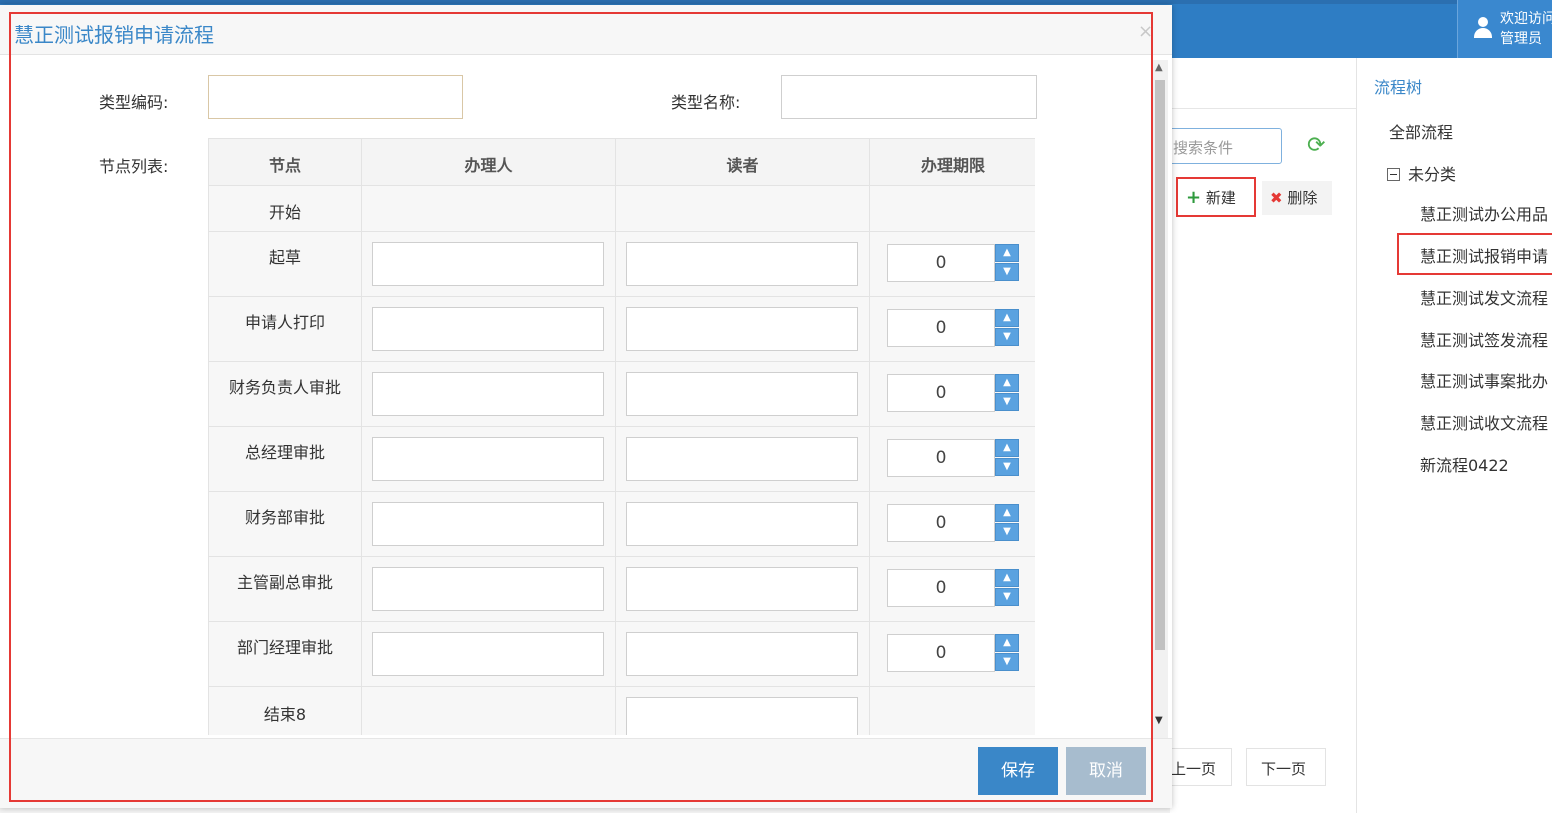 The width and height of the screenshot is (1552, 813). Describe the element at coordinates (134, 166) in the screenshot. I see `node-list-label: 节点列表:` at that location.